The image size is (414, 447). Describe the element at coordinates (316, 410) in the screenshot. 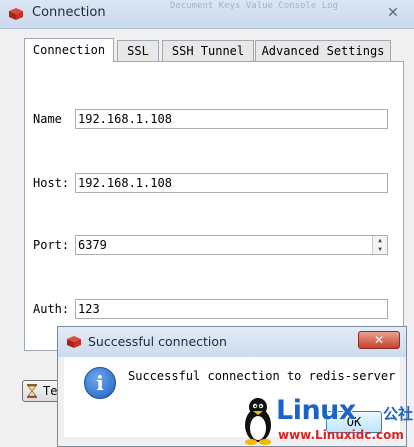

I see `watermark-brand: Linux` at that location.